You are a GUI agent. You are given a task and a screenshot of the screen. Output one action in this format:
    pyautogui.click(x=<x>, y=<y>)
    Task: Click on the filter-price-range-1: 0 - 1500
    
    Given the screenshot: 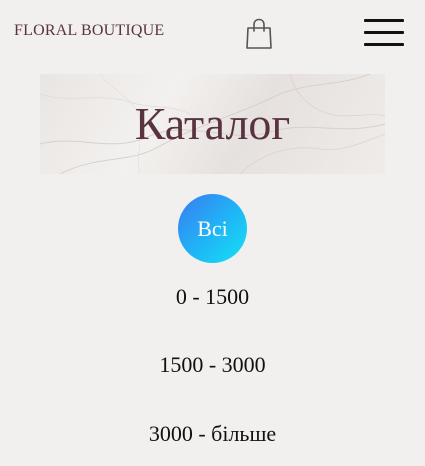 What is the action you would take?
    pyautogui.click(x=212, y=297)
    